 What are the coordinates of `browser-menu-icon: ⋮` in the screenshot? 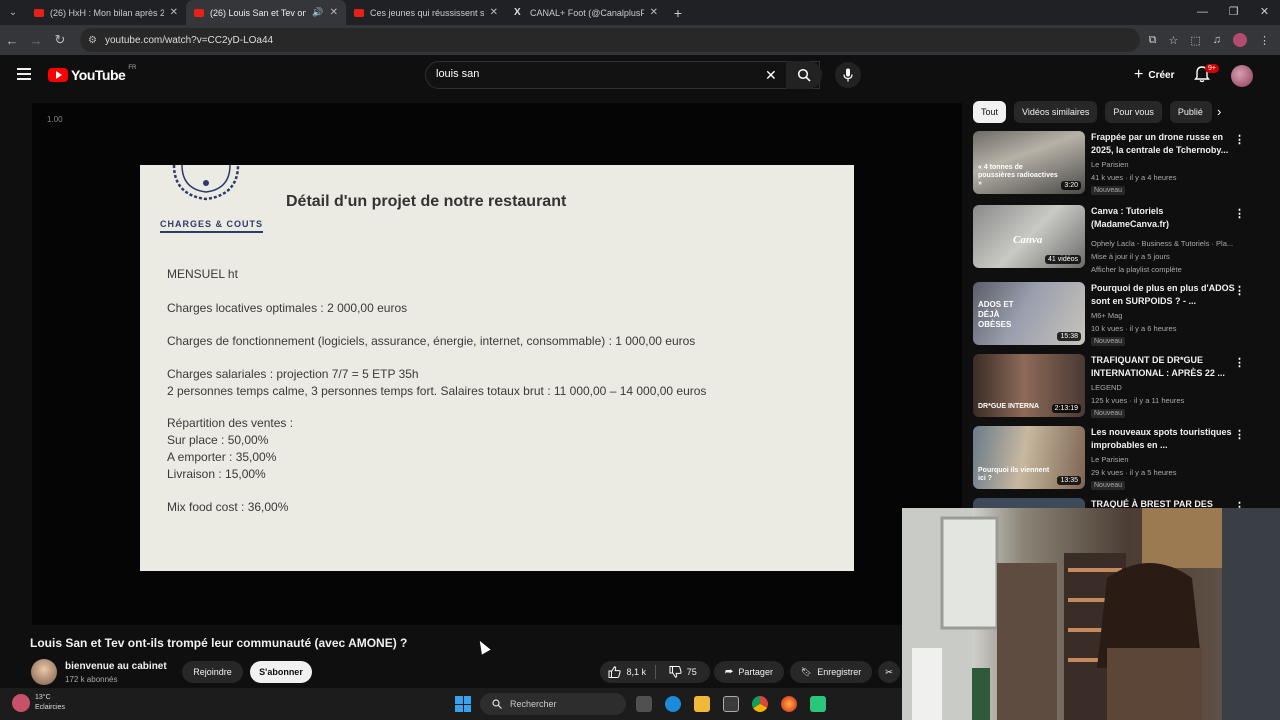 It's located at (1264, 40).